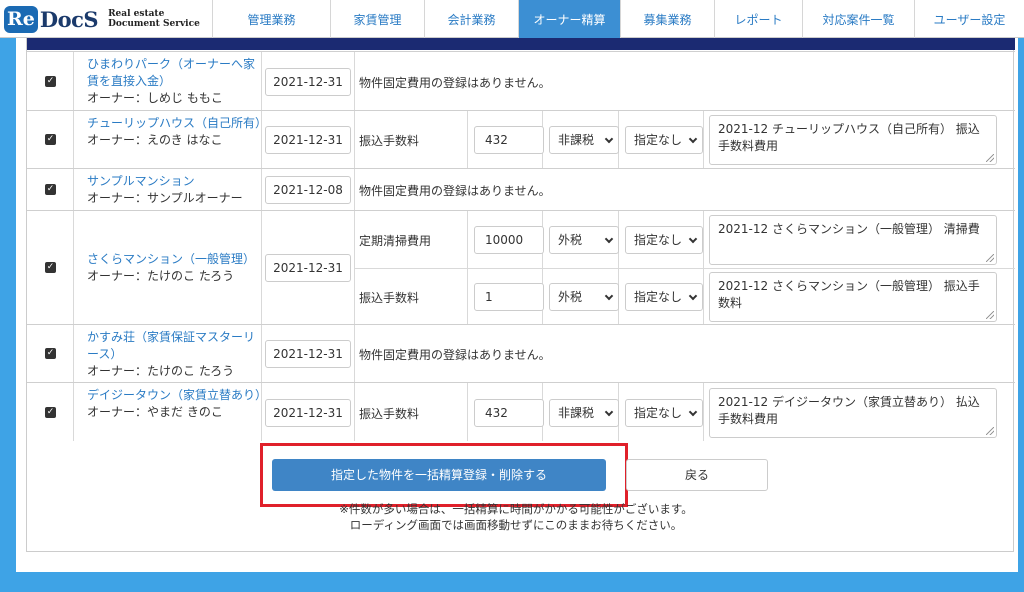 Image resolution: width=1024 pixels, height=592 pixels. I want to click on property-link: さくらマンション（一般管理）, so click(176, 259).